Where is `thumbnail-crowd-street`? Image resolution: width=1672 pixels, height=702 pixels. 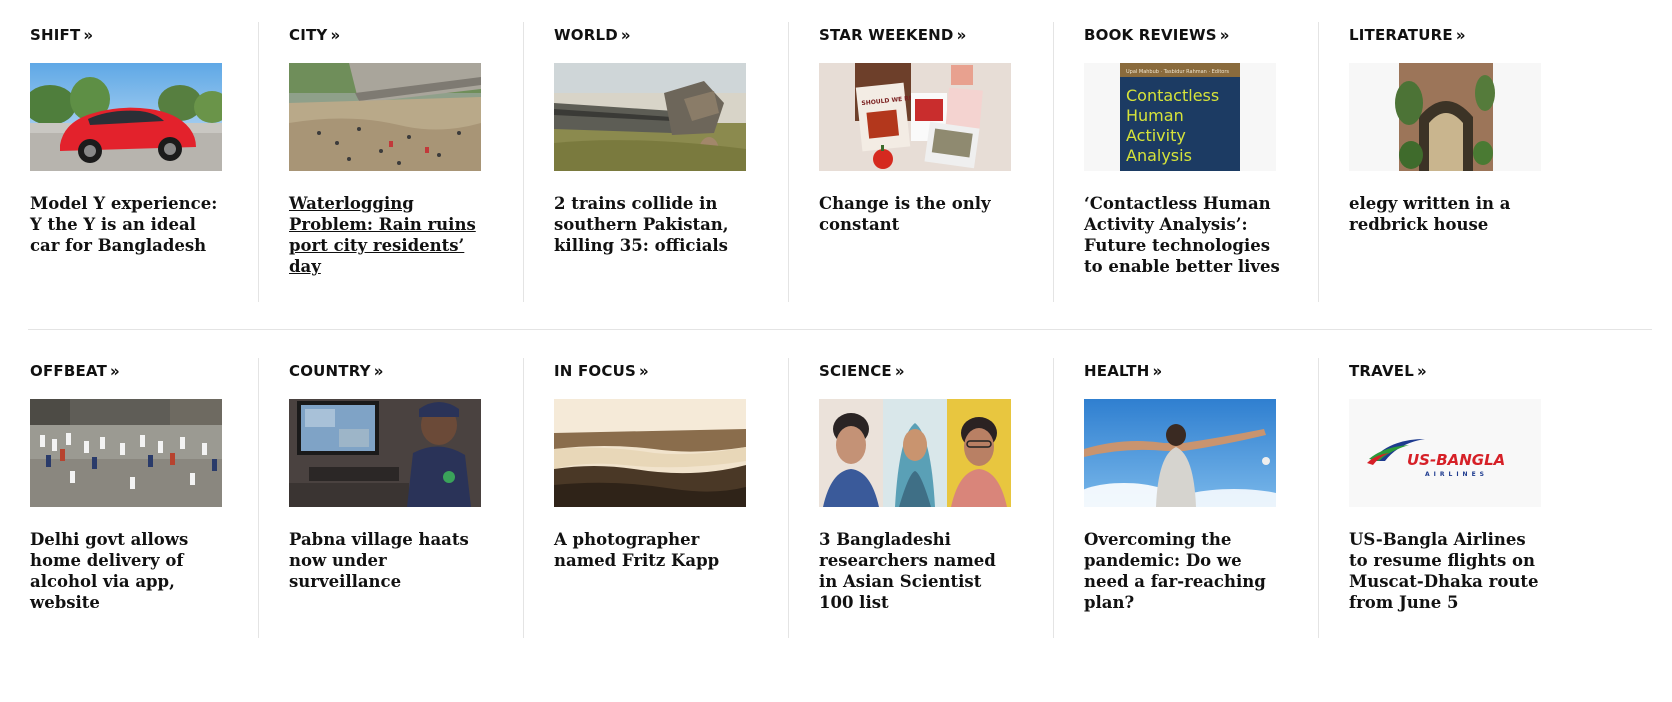 thumbnail-crowd-street is located at coordinates (126, 453).